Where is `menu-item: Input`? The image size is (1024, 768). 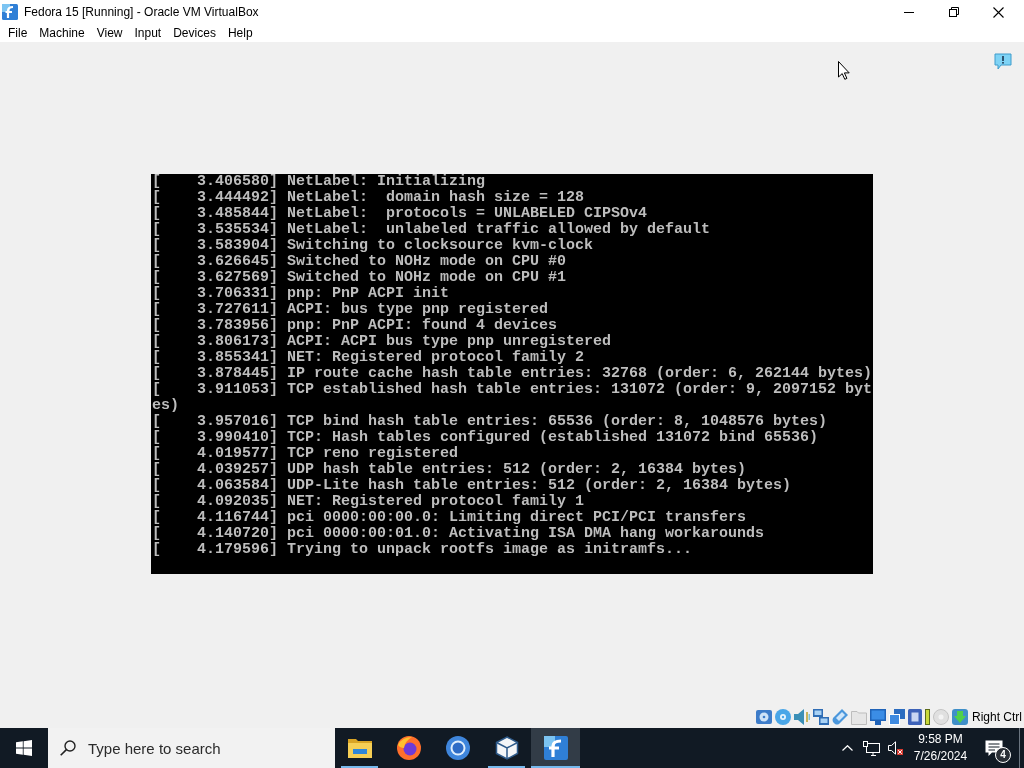
menu-item: Input is located at coordinates (148, 33).